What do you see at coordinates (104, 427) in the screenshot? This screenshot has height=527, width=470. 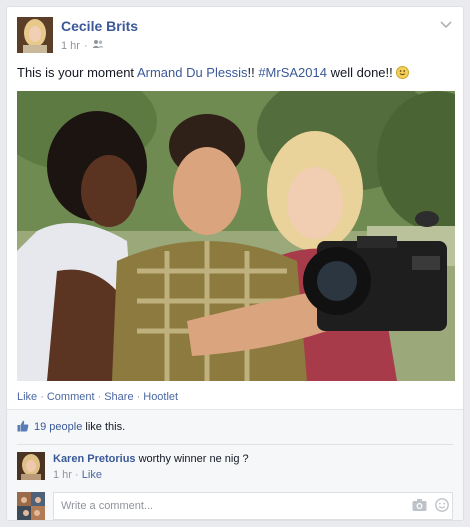 I see `likes-suffix: like this.` at bounding box center [104, 427].